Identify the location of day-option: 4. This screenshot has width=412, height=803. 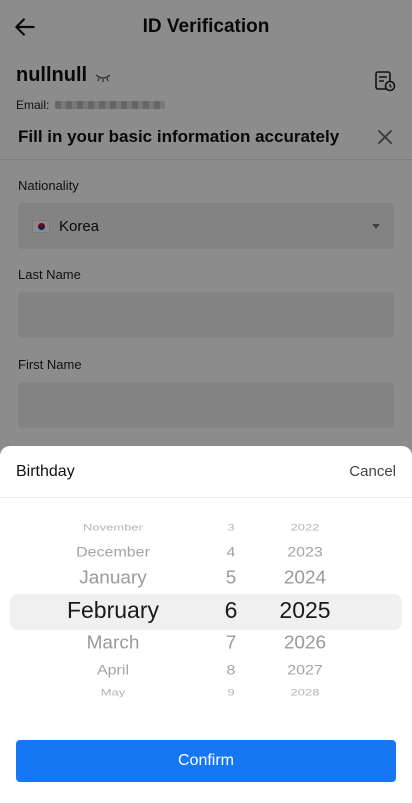
(231, 553).